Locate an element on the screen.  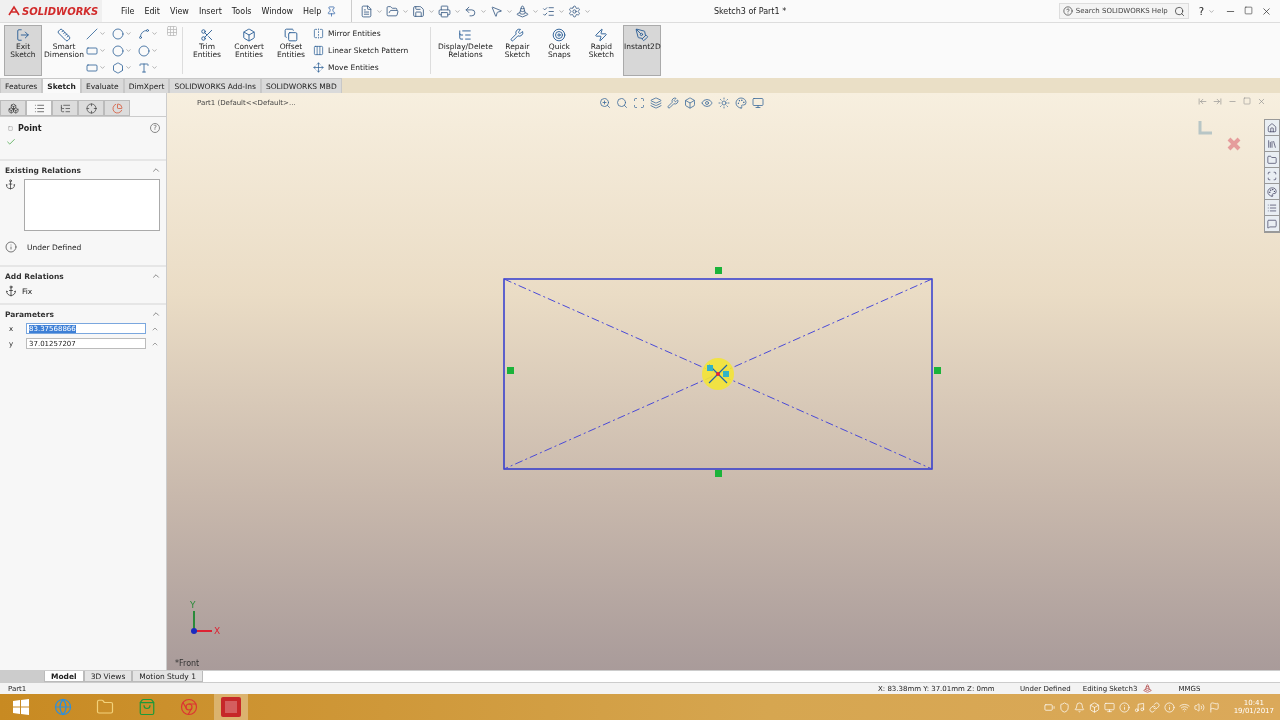
parts-icon is located at coordinates (13, 108).